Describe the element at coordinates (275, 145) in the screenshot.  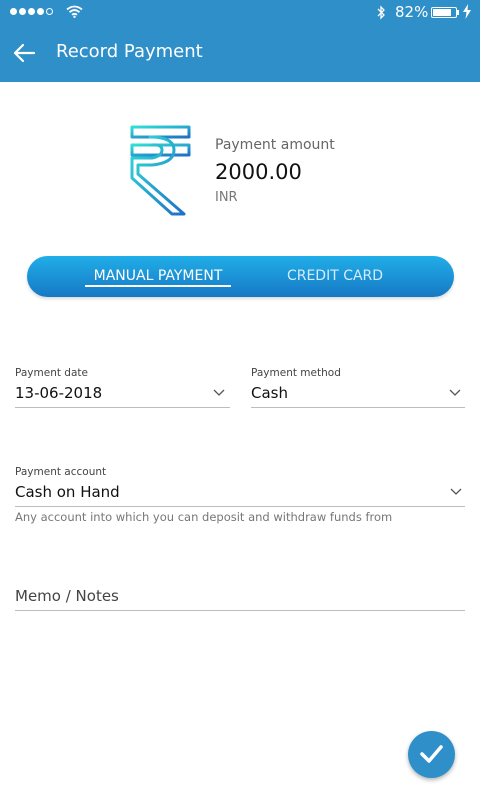
I see `payment-amount-label: Payment amount` at that location.